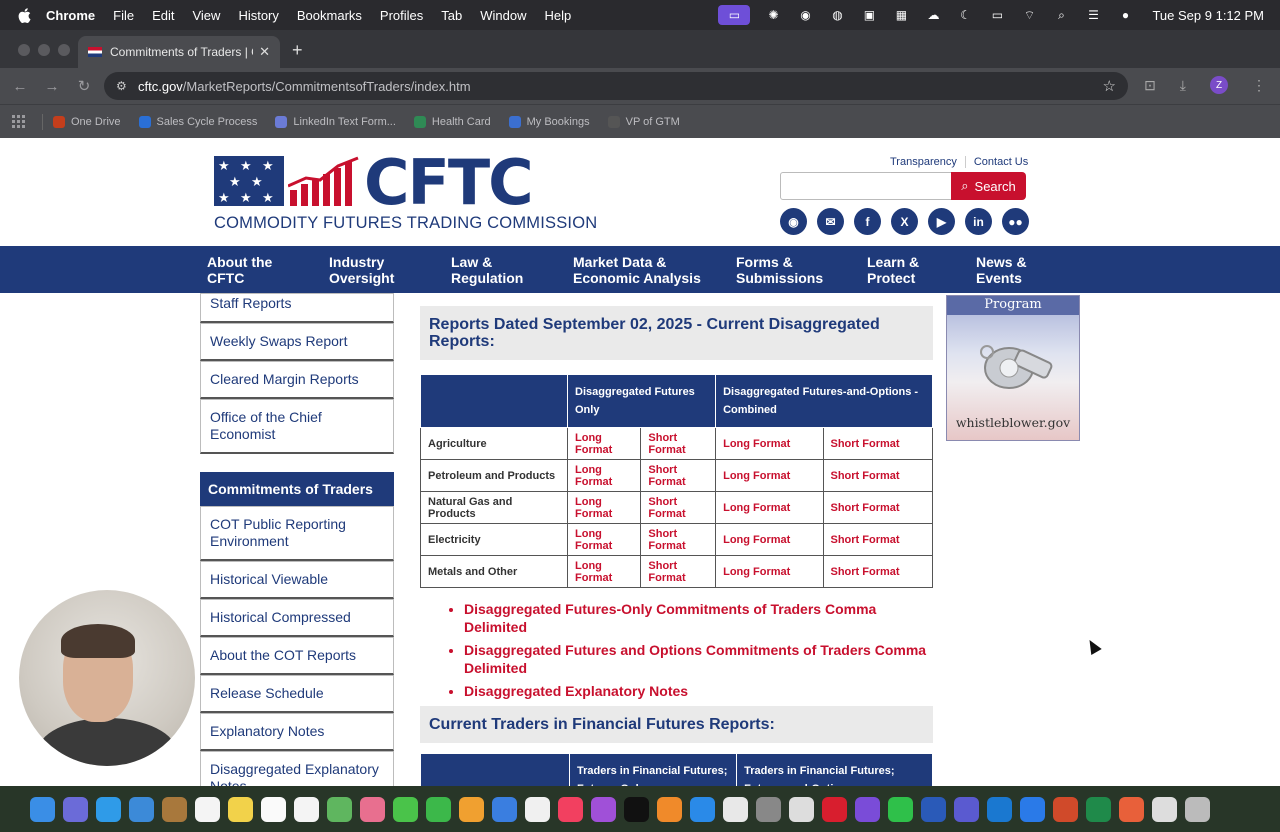 The image size is (1280, 832). I want to click on keynote-icon, so click(504, 809).